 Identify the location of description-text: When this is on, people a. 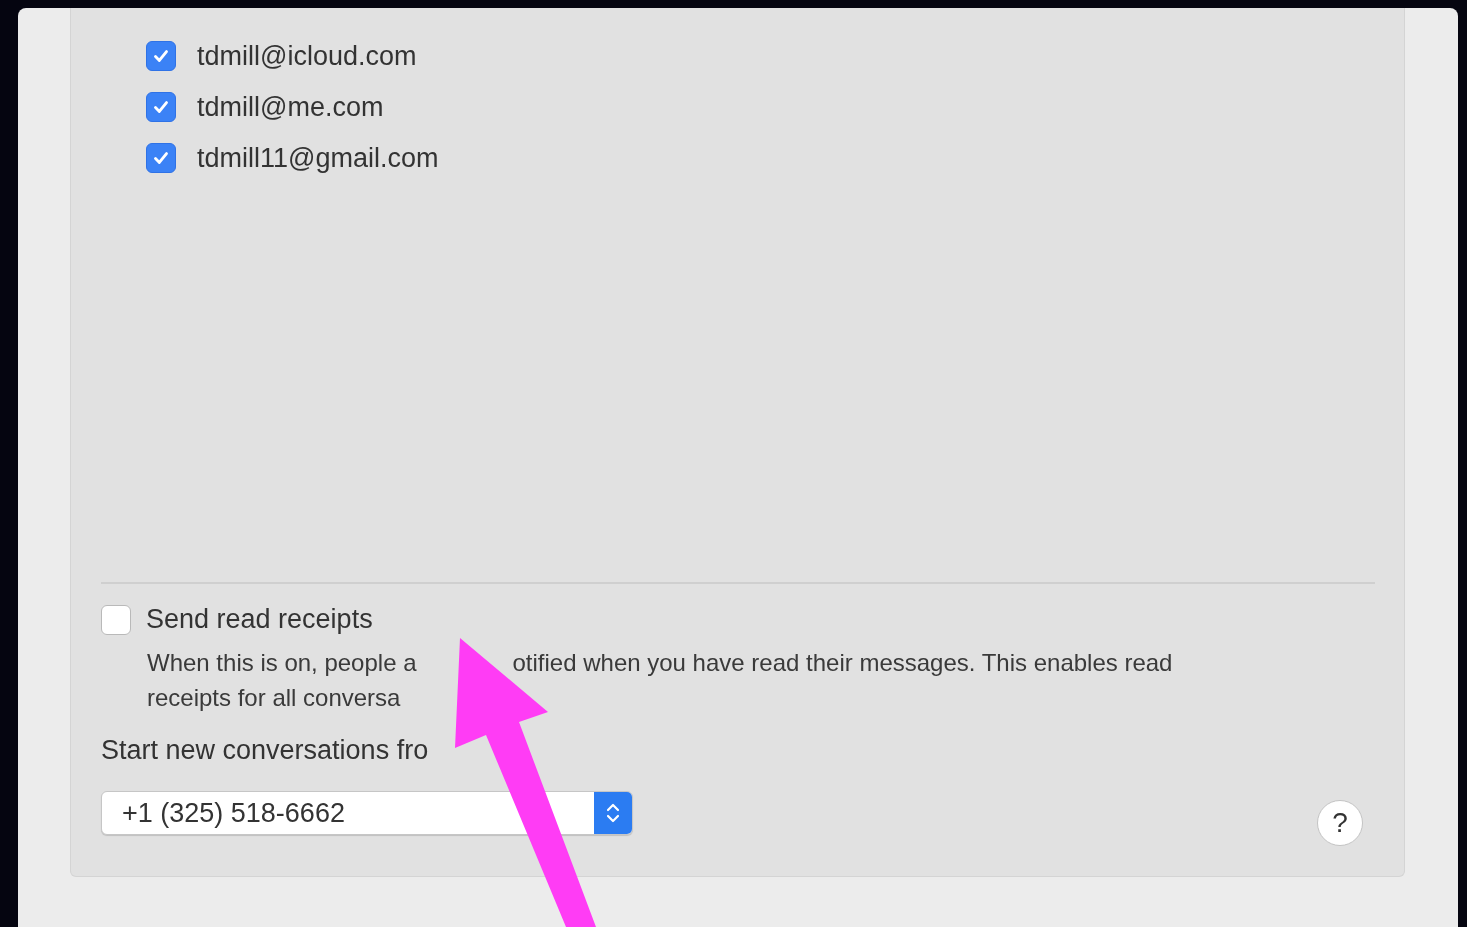
(282, 663).